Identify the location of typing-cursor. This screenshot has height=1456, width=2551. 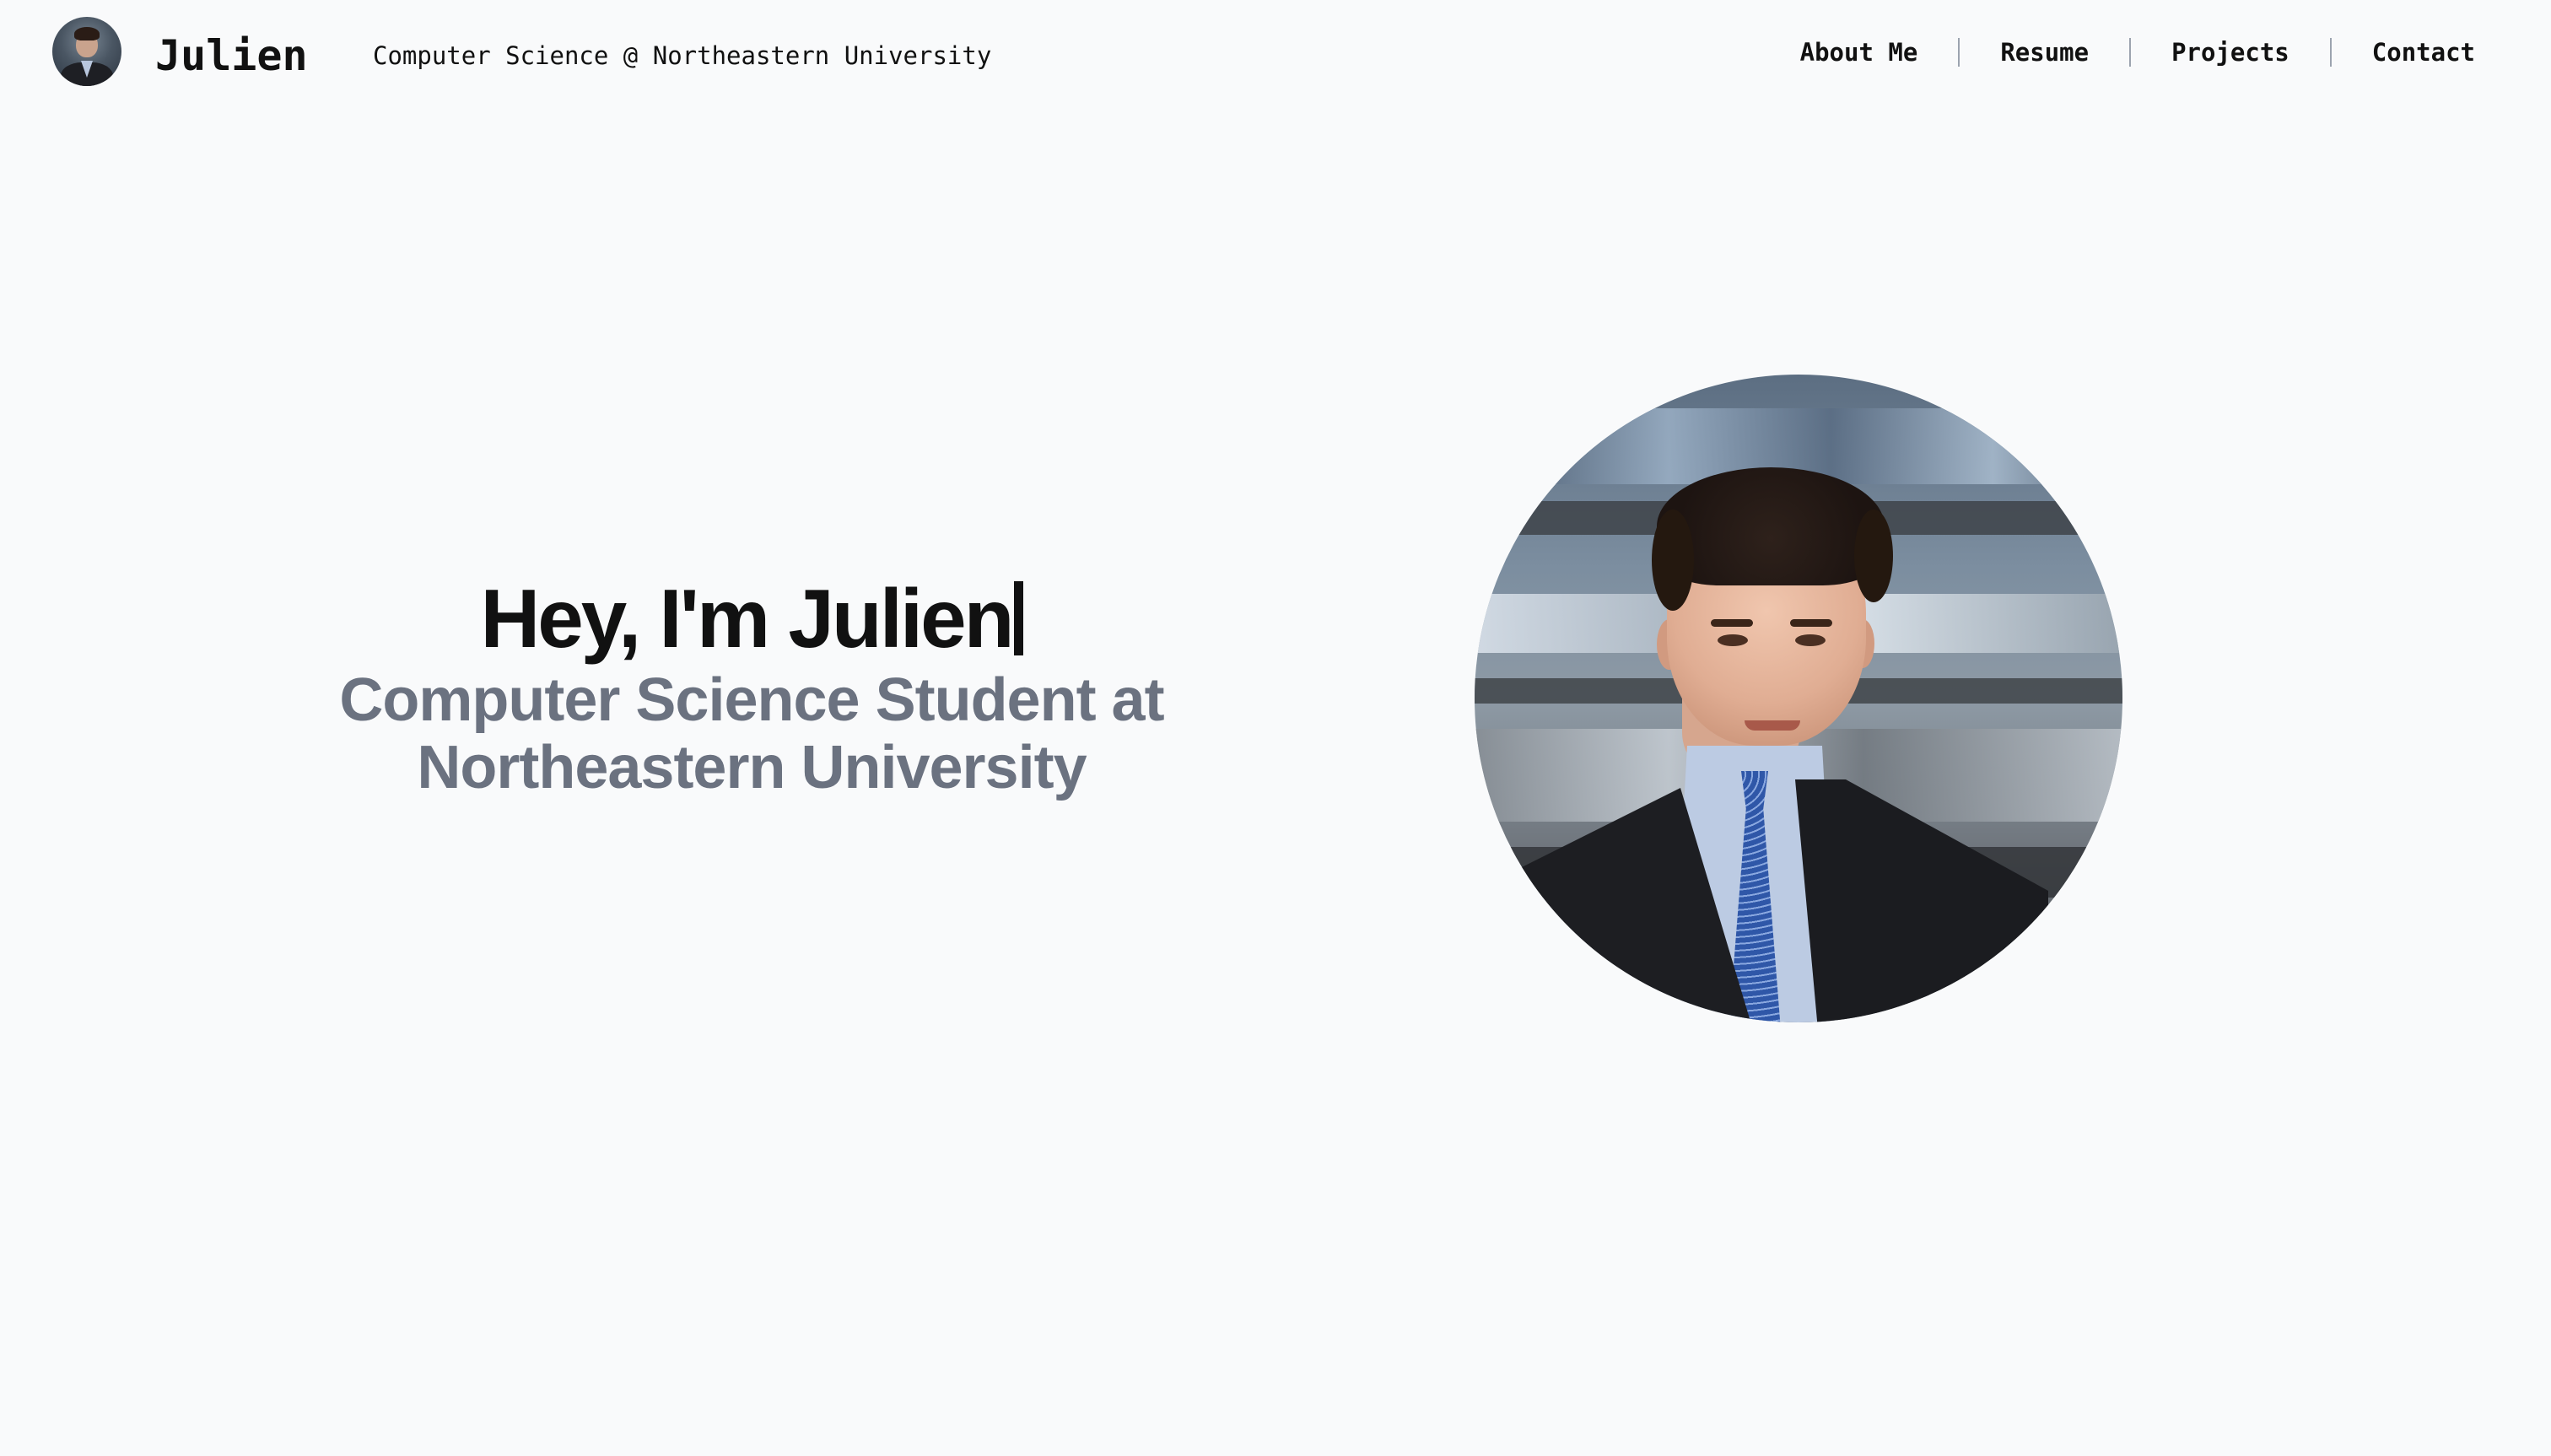
(1018, 618).